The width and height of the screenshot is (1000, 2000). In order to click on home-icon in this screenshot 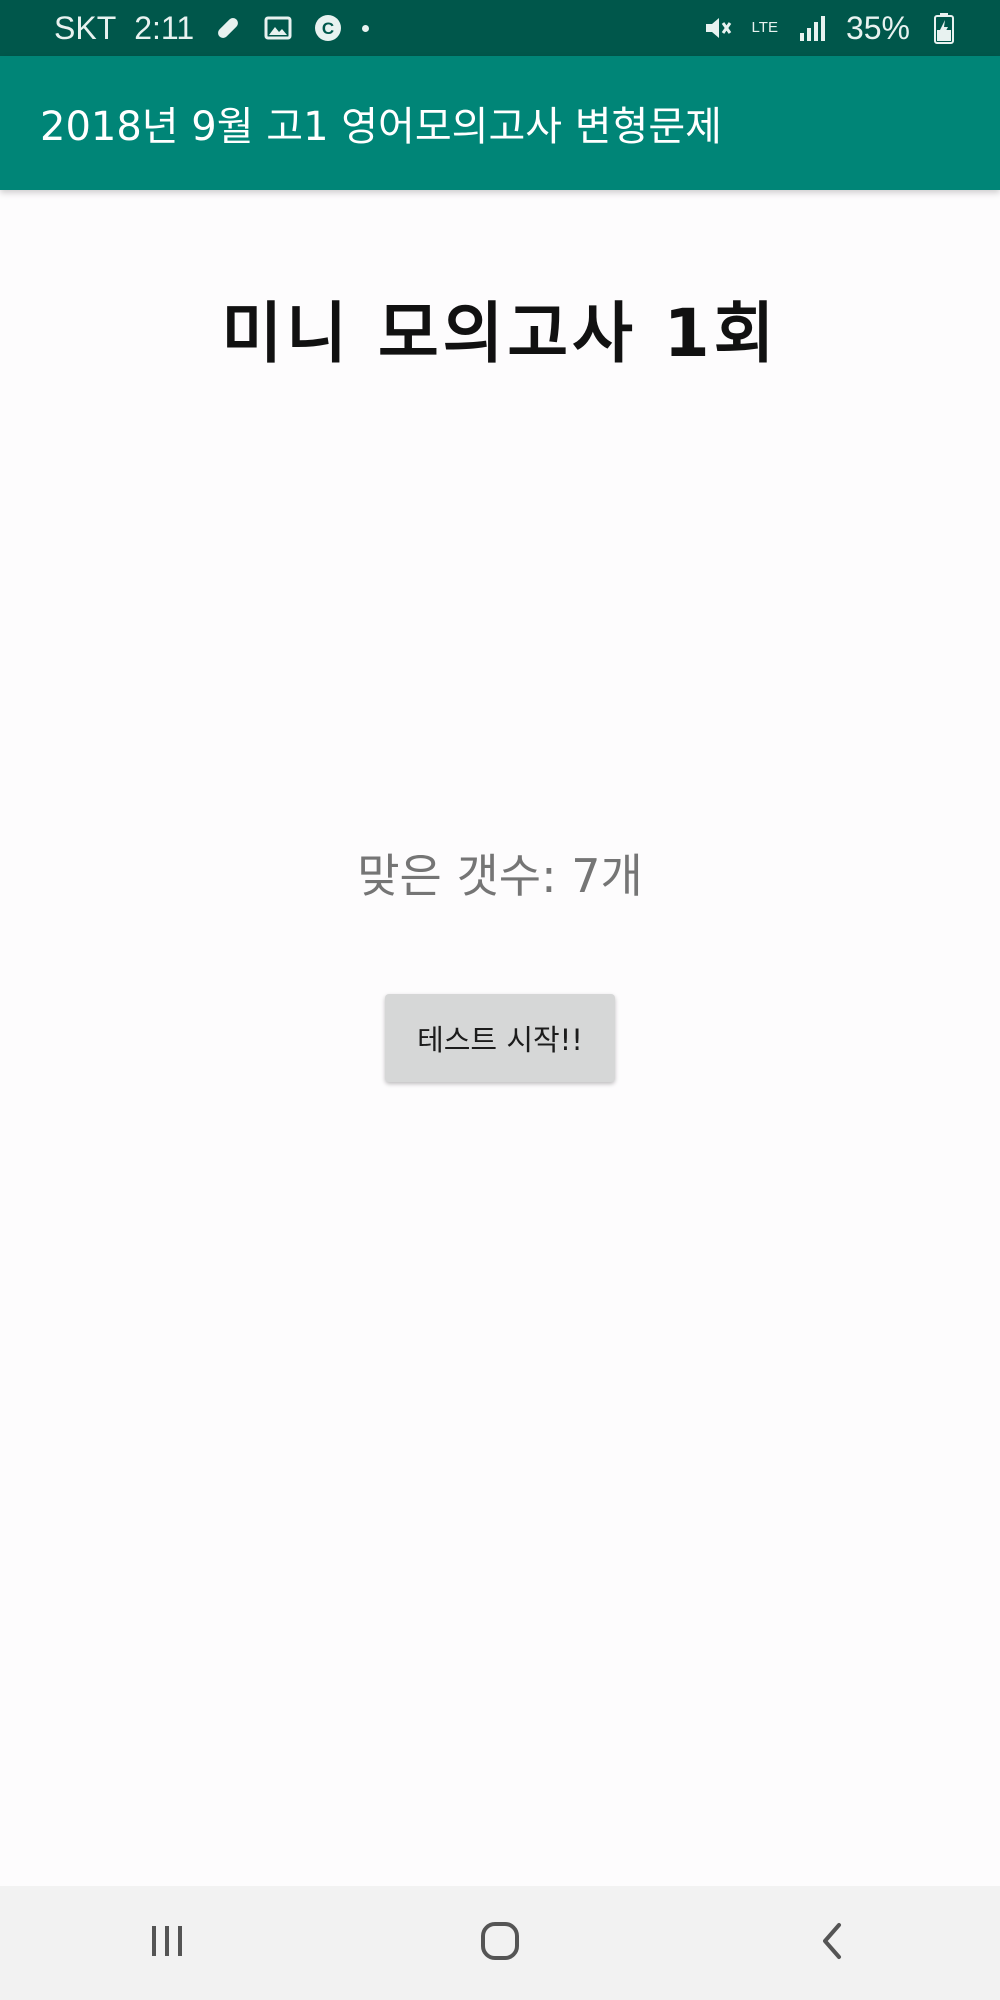, I will do `click(500, 1943)`.